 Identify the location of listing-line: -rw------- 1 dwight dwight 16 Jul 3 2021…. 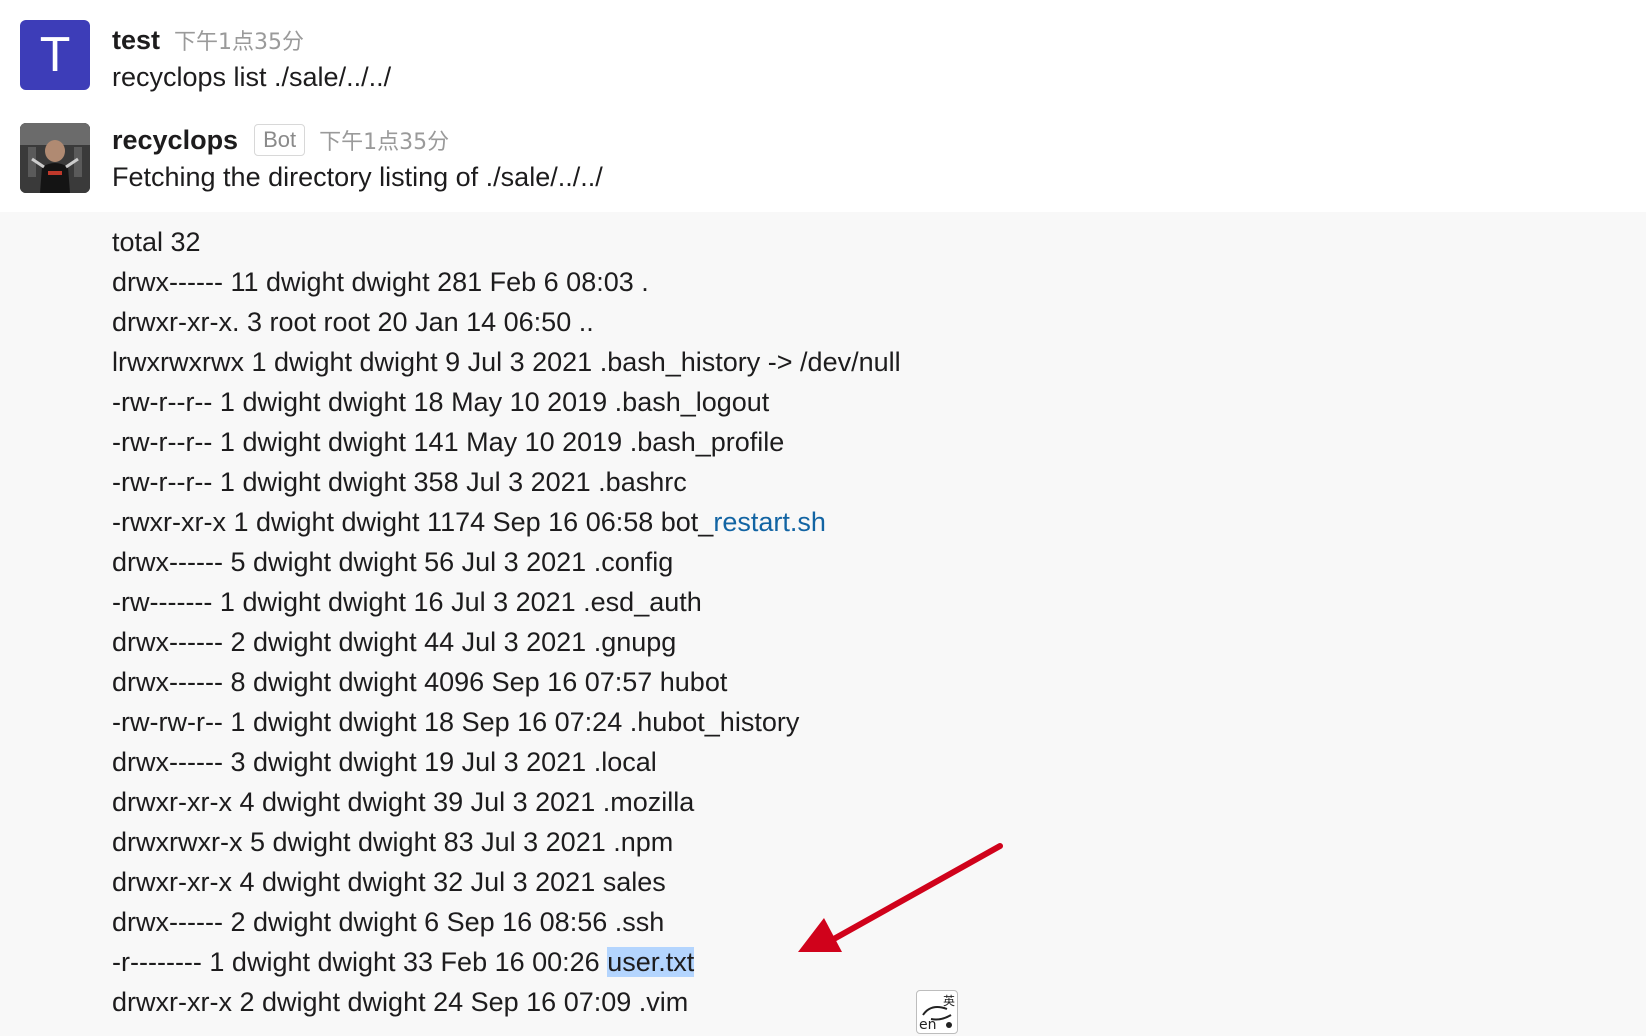
(407, 602).